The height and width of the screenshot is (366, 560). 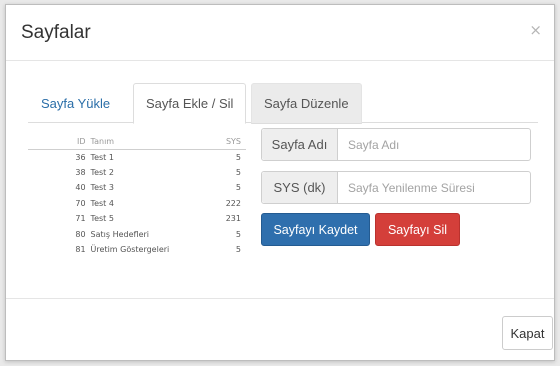 I want to click on column-header-name: Tanım, so click(x=102, y=142).